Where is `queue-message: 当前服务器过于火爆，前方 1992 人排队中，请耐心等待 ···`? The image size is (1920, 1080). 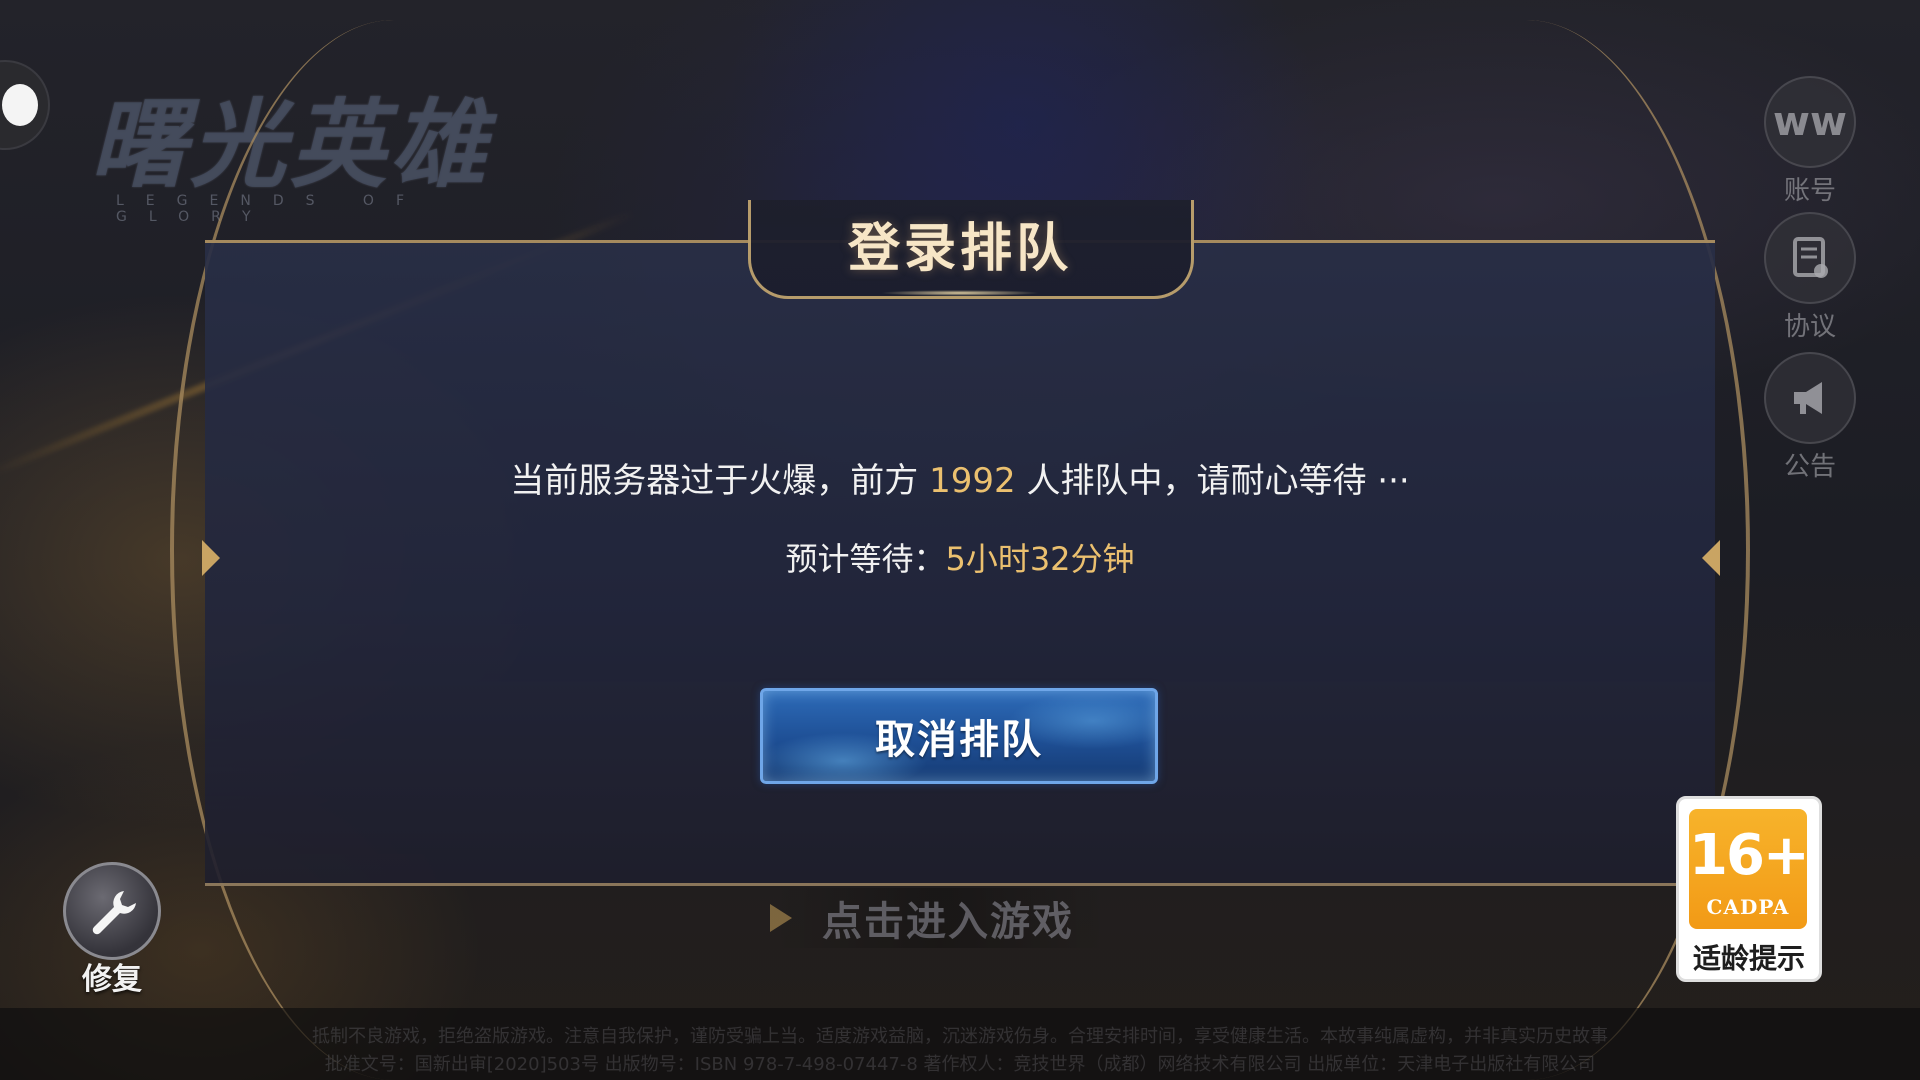 queue-message: 当前服务器过于火爆，前方 1992 人排队中，请耐心等待 ··· is located at coordinates (960, 477).